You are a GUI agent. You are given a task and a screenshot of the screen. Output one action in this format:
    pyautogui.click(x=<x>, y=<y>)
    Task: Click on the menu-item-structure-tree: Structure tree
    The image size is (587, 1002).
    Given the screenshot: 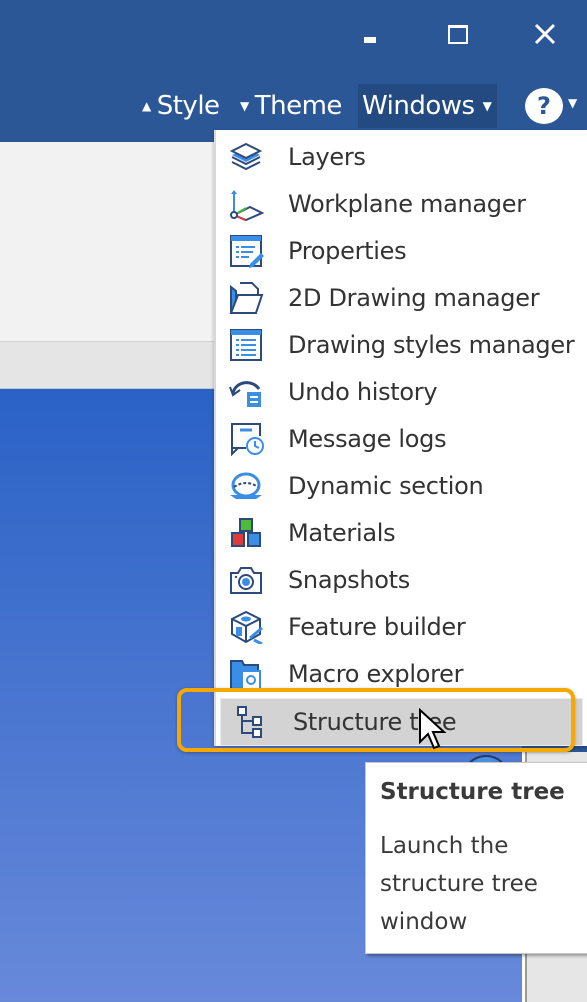 What is the action you would take?
    pyautogui.click(x=401, y=722)
    